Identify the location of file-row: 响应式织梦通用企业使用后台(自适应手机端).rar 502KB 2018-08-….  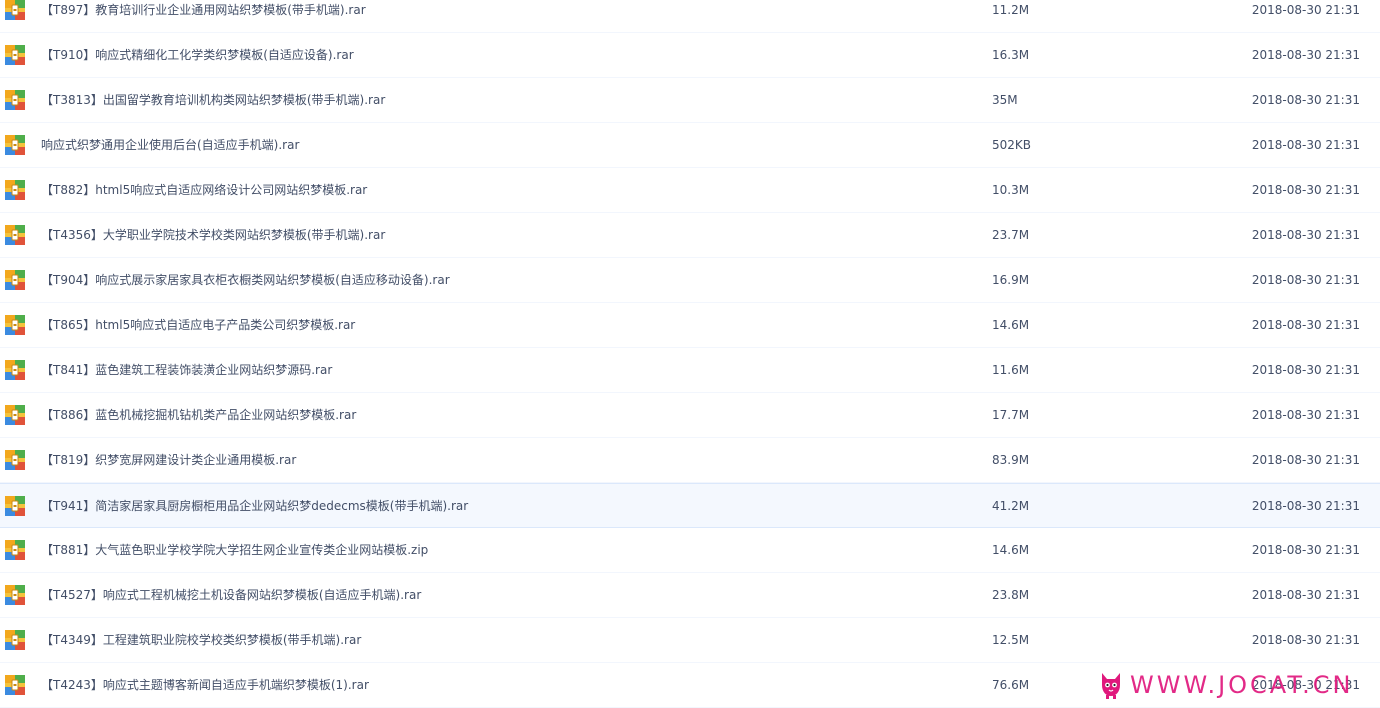
(690, 145).